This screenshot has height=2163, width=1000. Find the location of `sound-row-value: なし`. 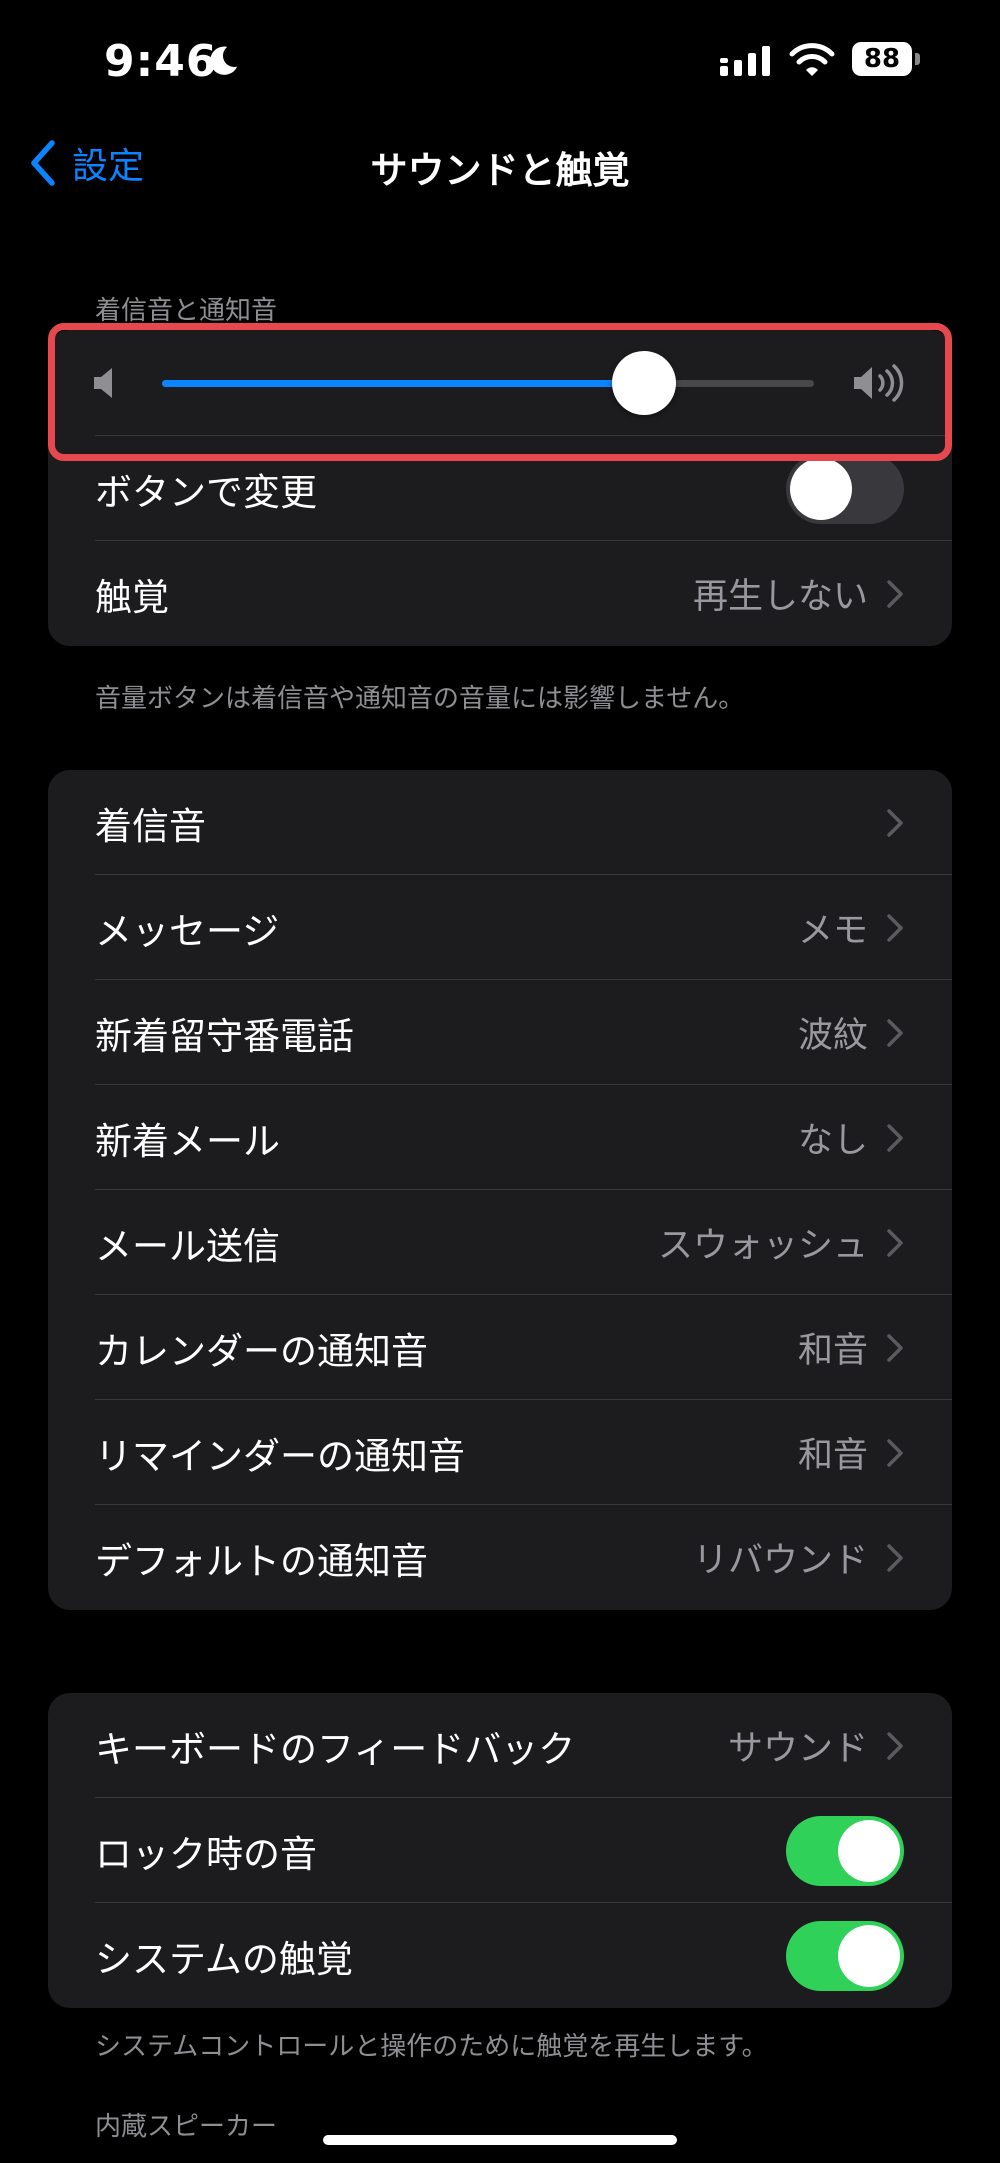

sound-row-value: なし is located at coordinates (832, 1141).